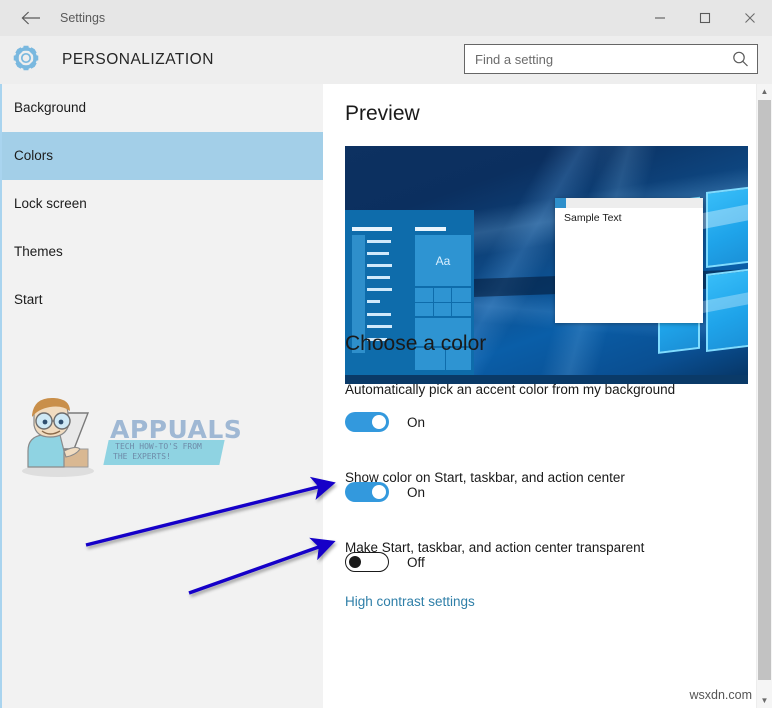 The image size is (772, 708). Describe the element at coordinates (741, 59) in the screenshot. I see `search-icon` at that location.